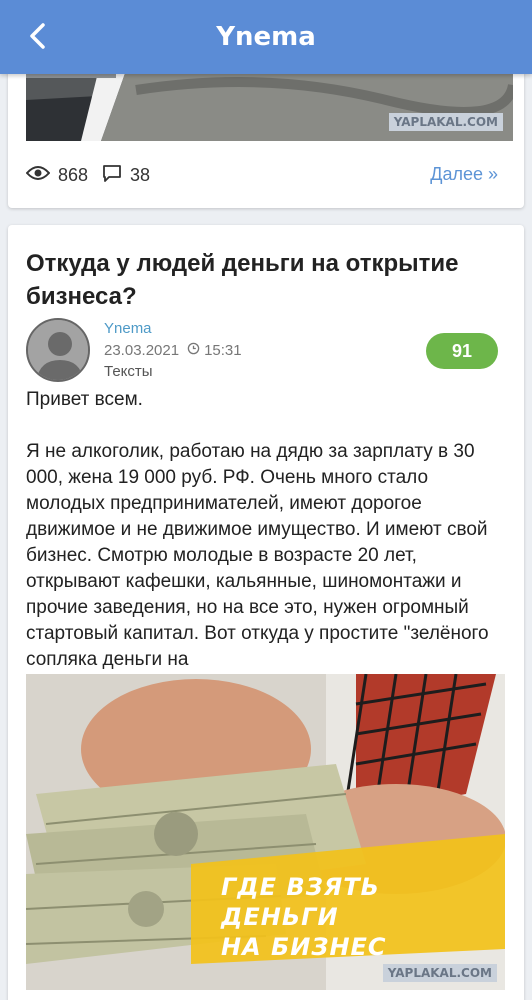 This screenshot has width=532, height=1000. I want to click on image-caption-line1: ГДЕ ВЗЯТЬ ДЕНЬГИ, so click(300, 902).